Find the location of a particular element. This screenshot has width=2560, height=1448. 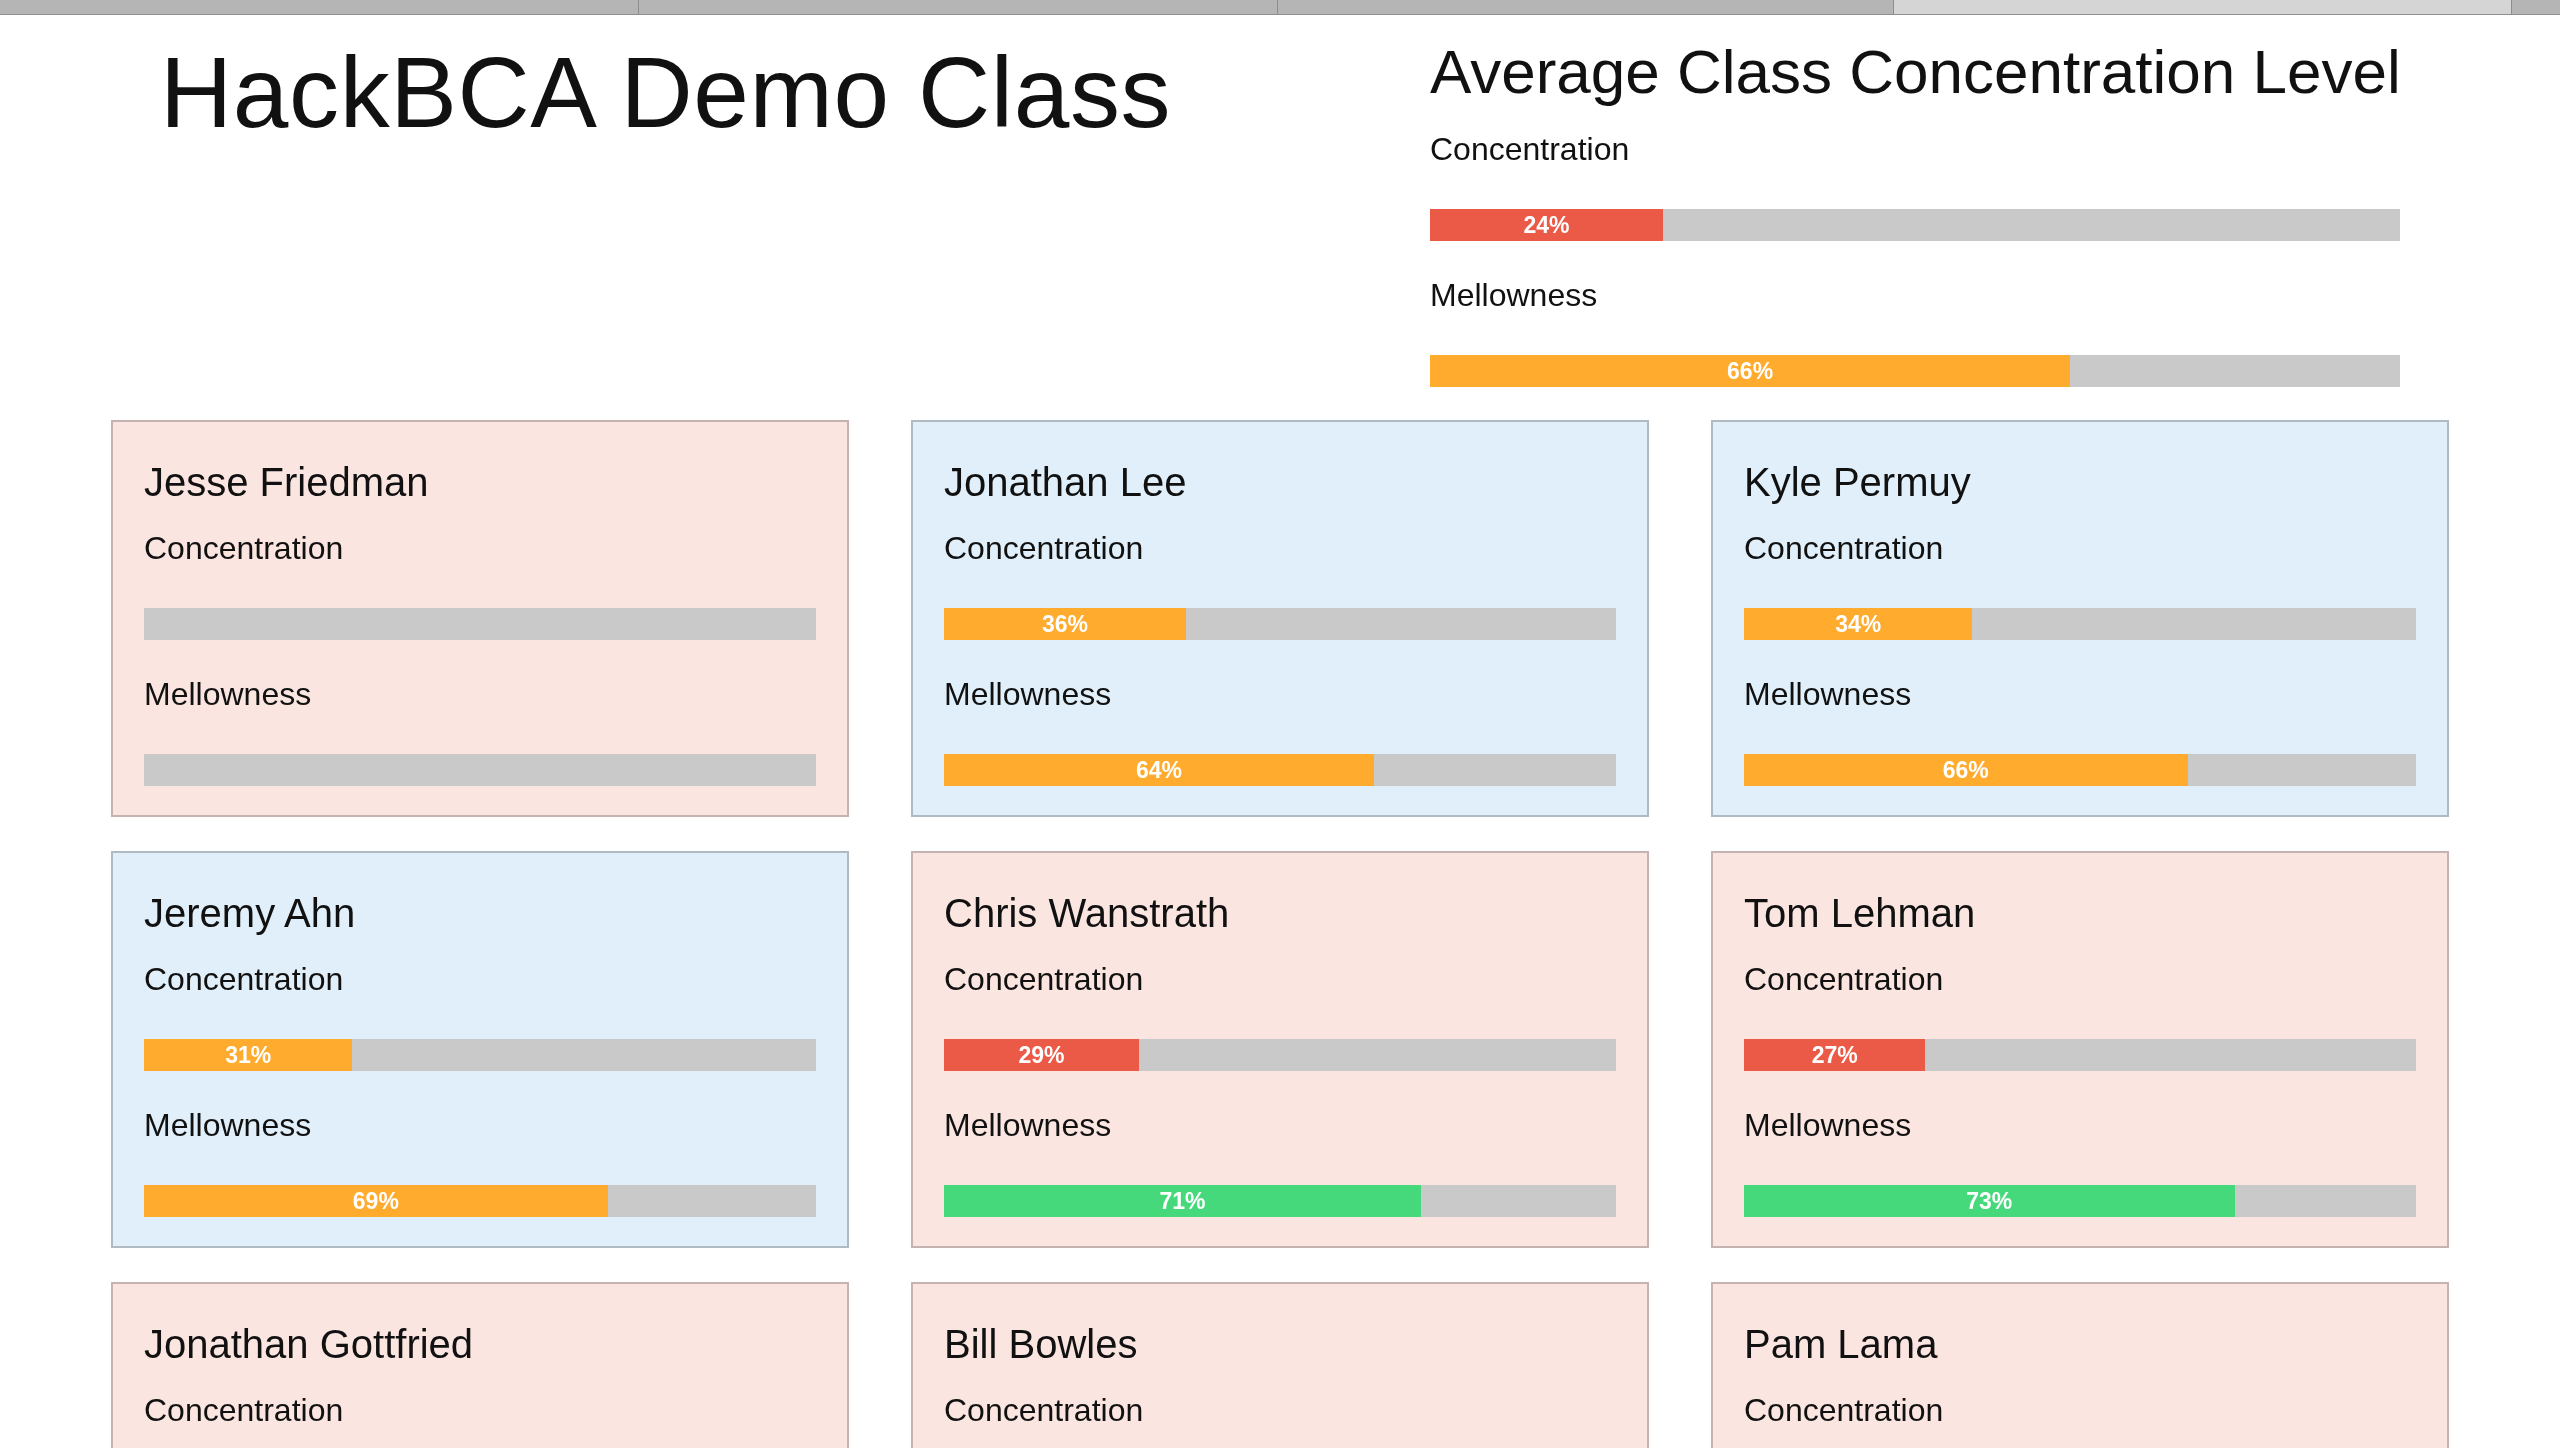

percent-label: 29% is located at coordinates (1041, 1055).